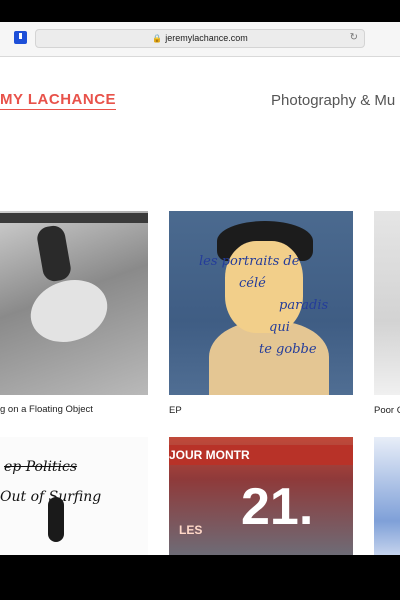 Image resolution: width=400 pixels, height=600 pixels. Describe the element at coordinates (277, 507) in the screenshot. I see `neon-number: 21.` at that location.